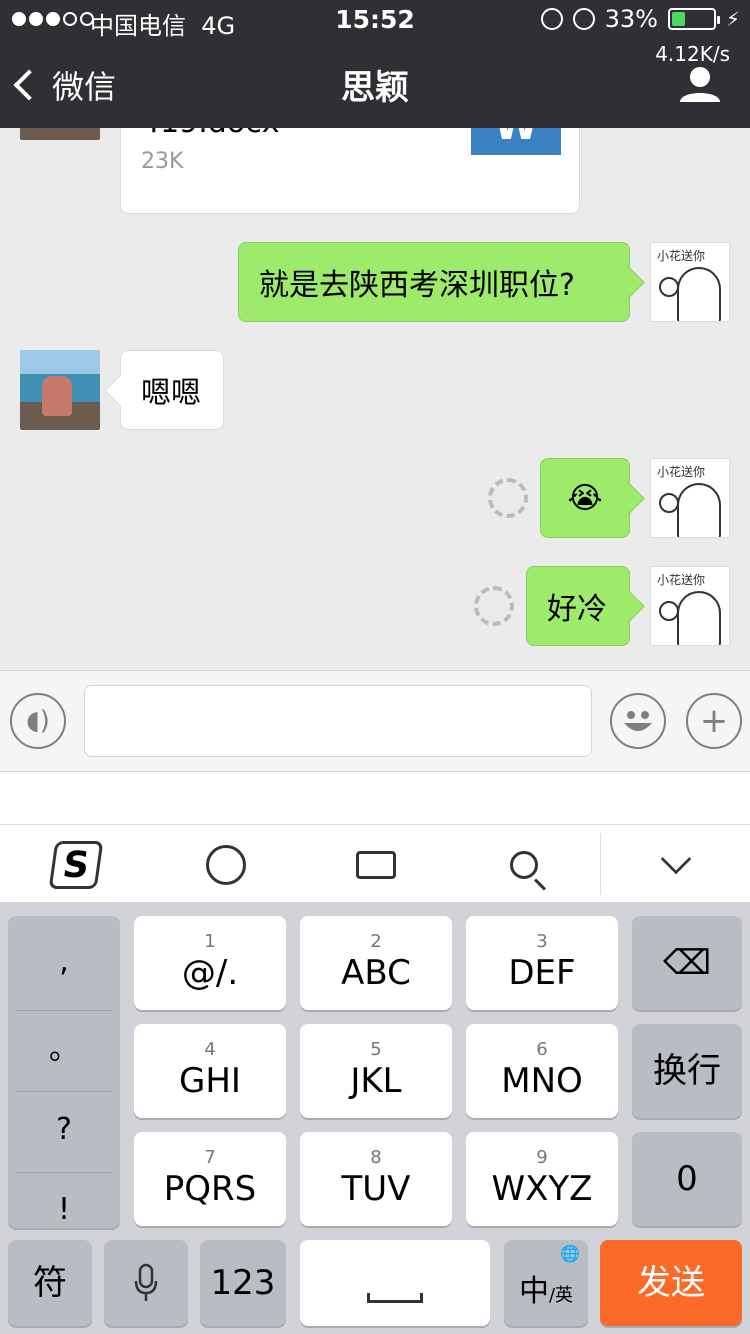  What do you see at coordinates (338, 721) in the screenshot?
I see `message-input` at bounding box center [338, 721].